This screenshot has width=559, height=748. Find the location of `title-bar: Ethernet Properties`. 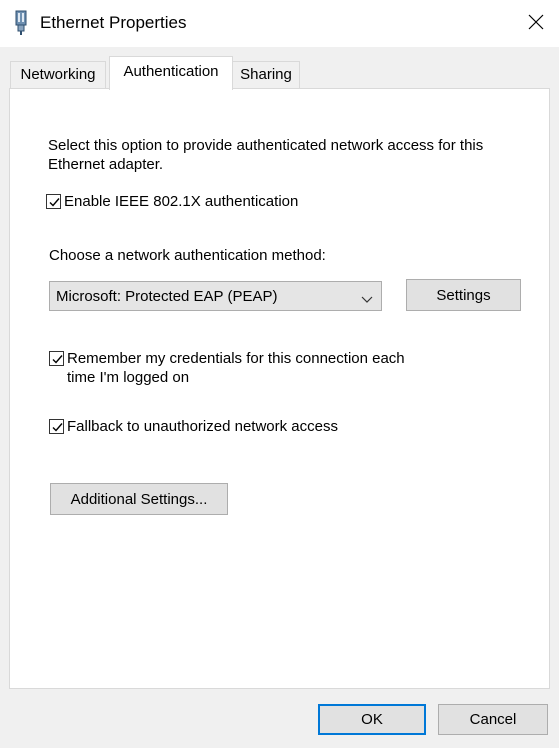

title-bar: Ethernet Properties is located at coordinates (279, 23).